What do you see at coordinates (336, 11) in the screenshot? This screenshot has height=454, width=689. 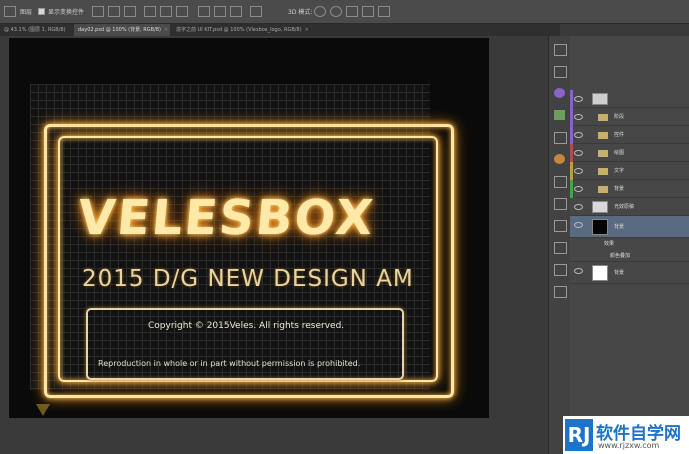 I see `roll-3d-icon` at bounding box center [336, 11].